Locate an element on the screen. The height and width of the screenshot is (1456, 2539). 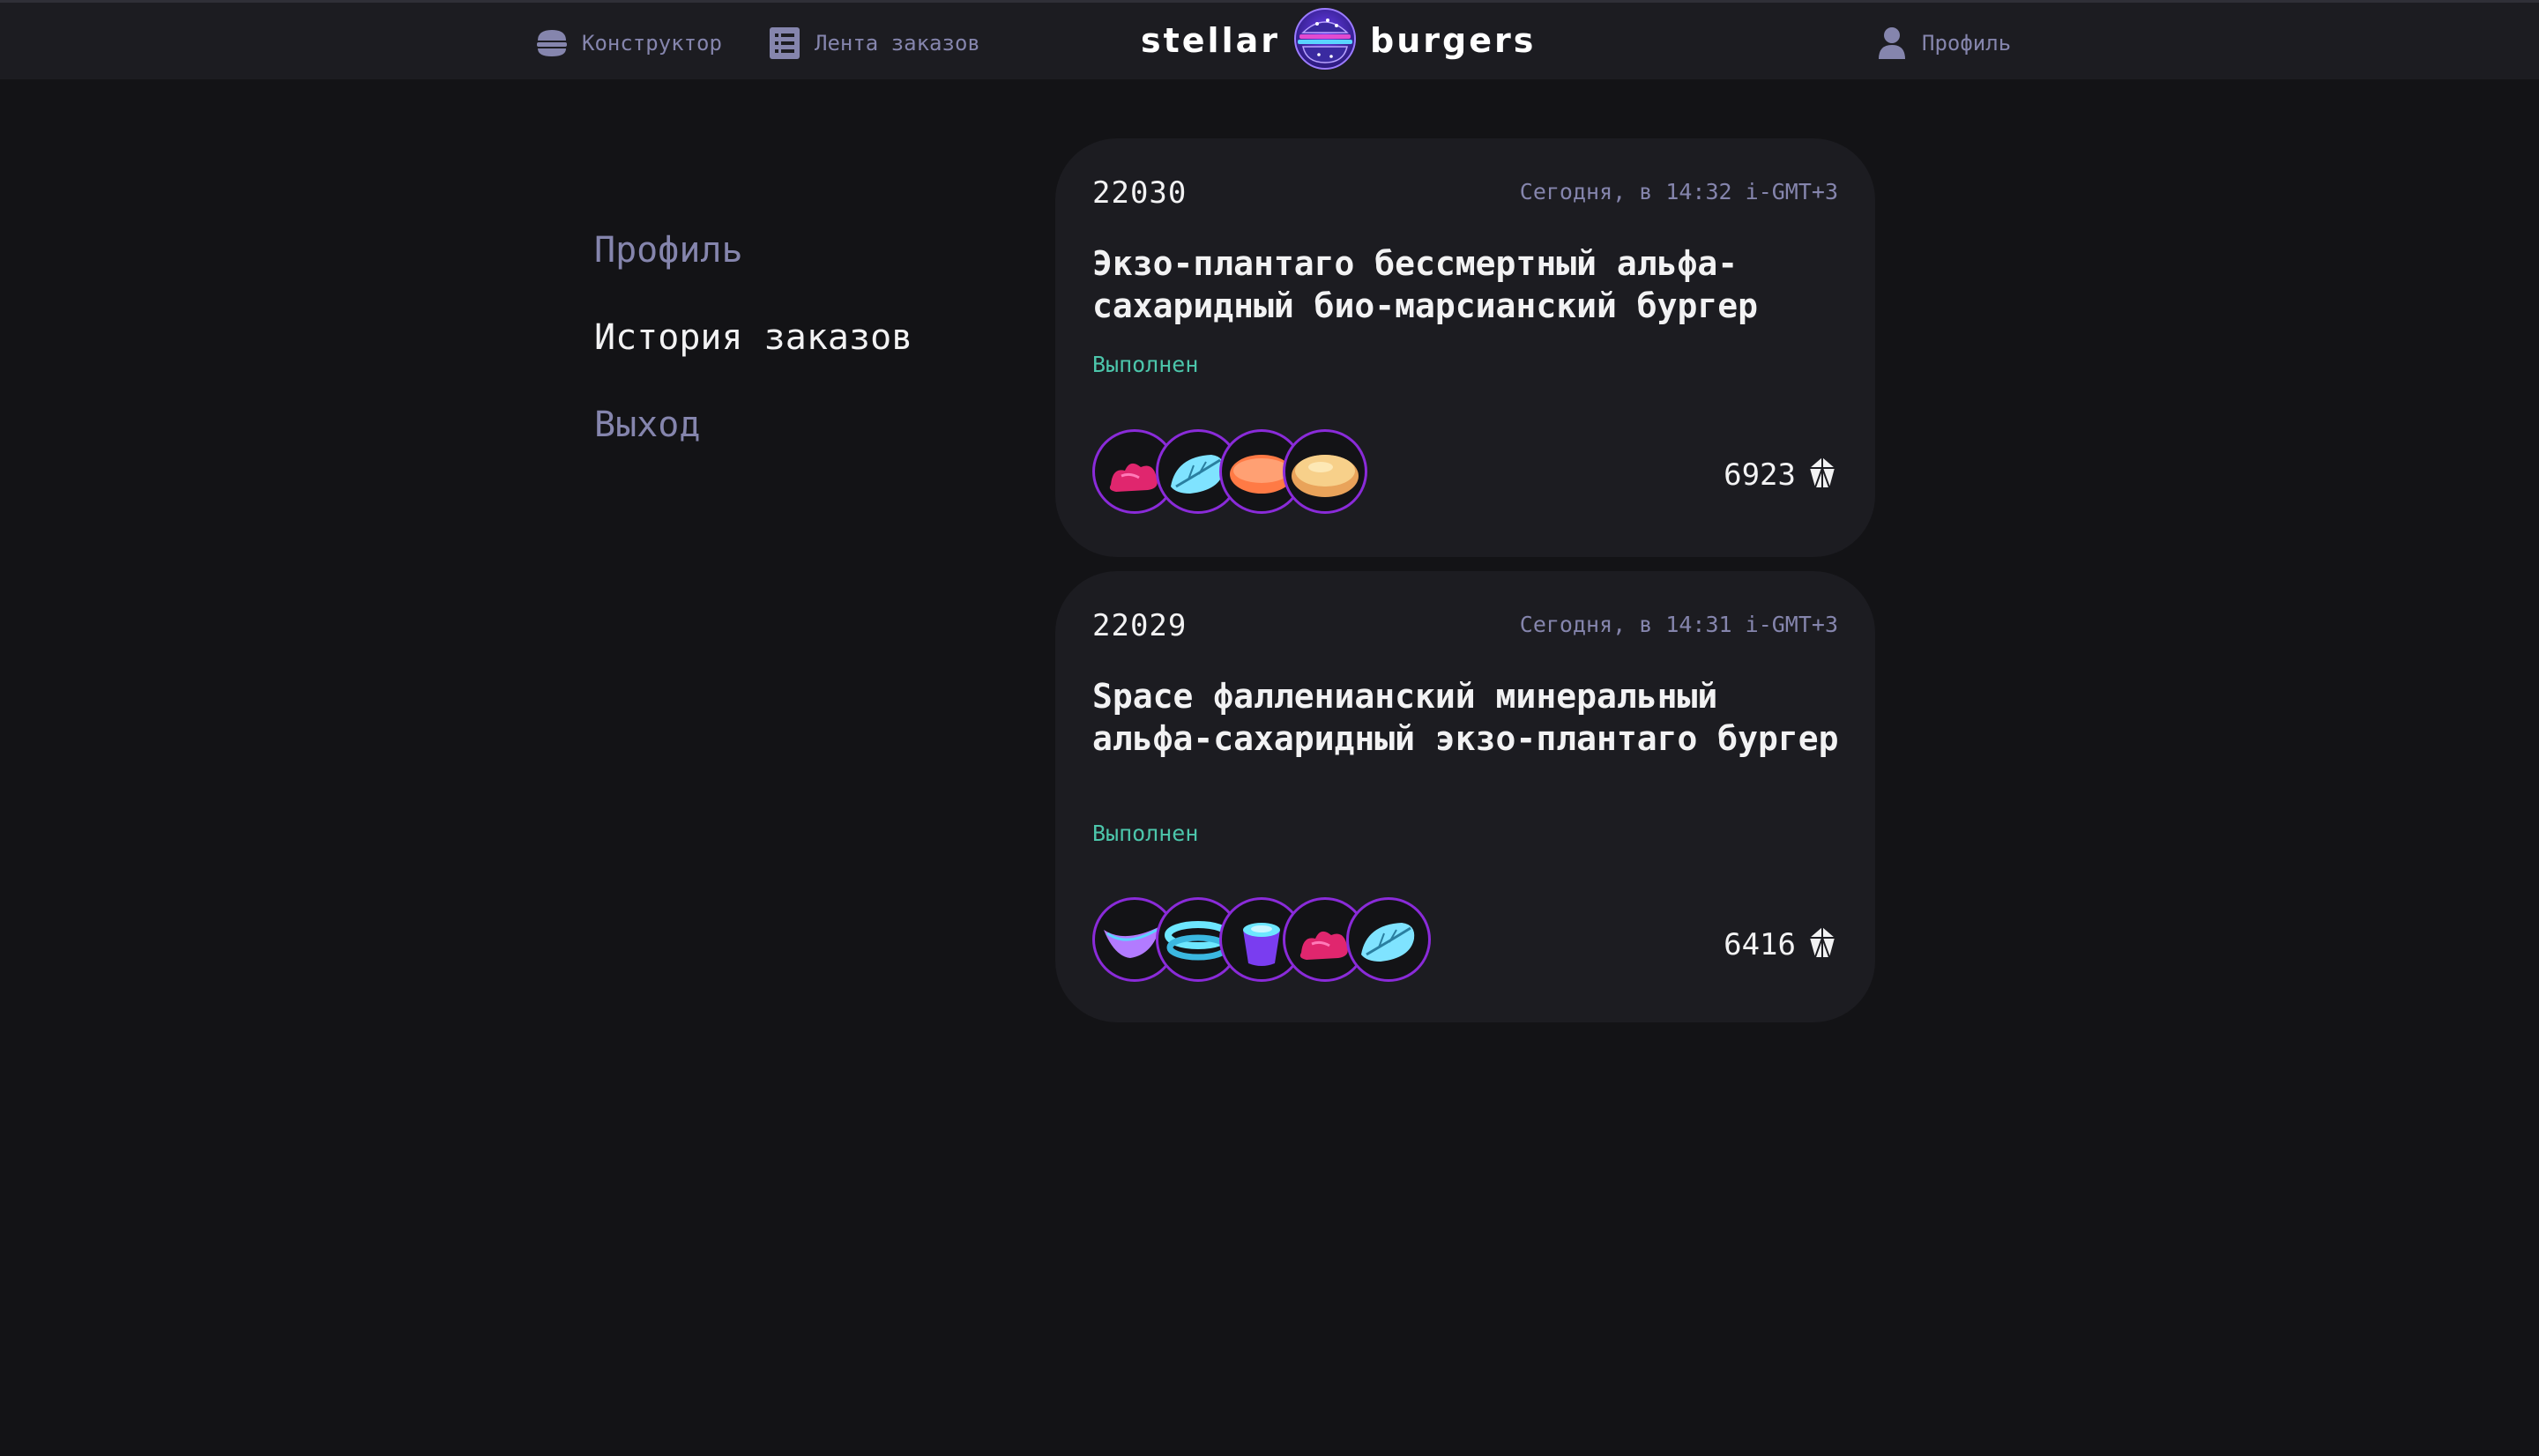
bun-icon is located at coordinates (1325, 471).